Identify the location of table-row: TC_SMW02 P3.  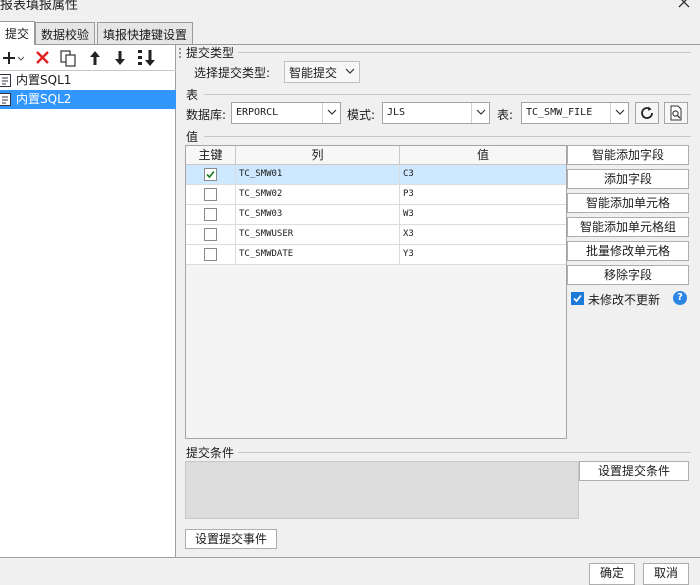
(376, 195).